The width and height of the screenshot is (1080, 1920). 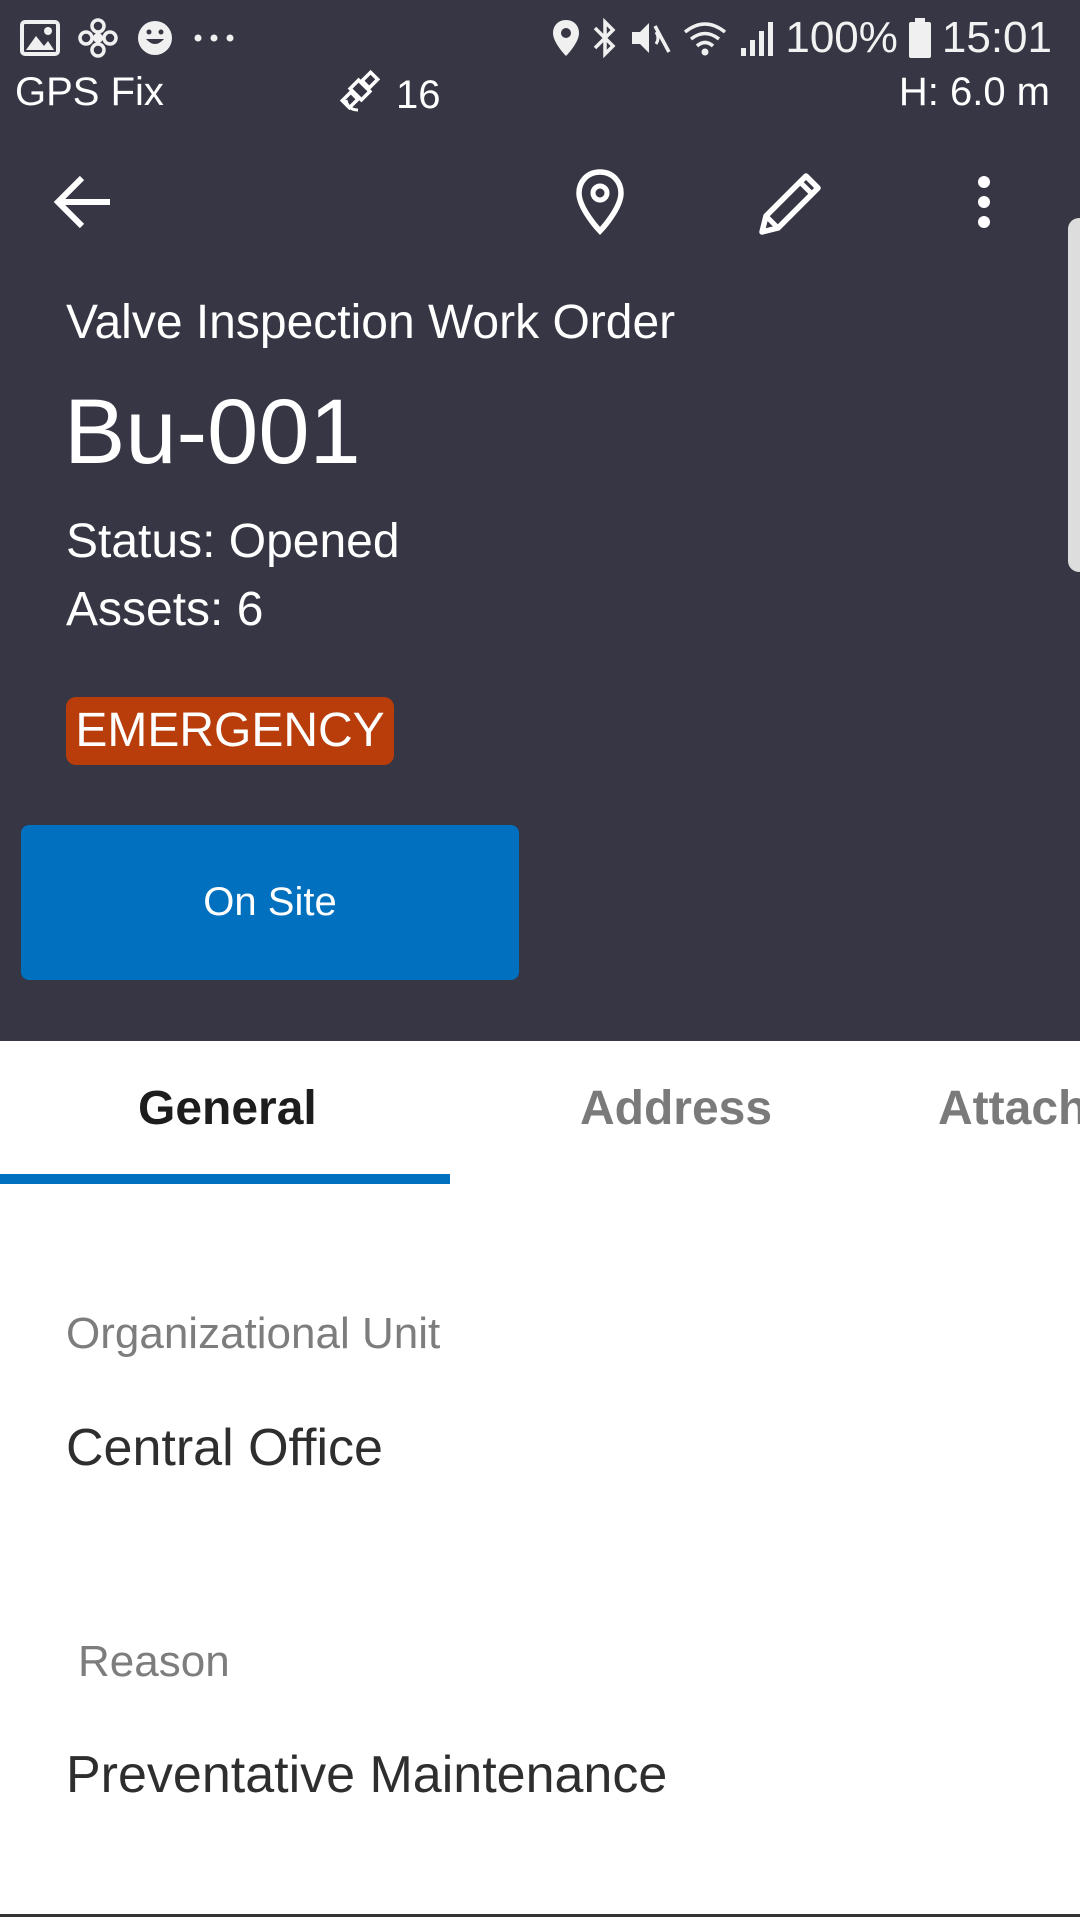 What do you see at coordinates (920, 38) in the screenshot?
I see `battery-icon` at bounding box center [920, 38].